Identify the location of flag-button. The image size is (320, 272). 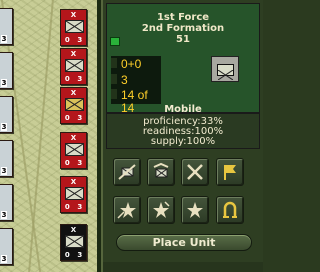
(230, 172).